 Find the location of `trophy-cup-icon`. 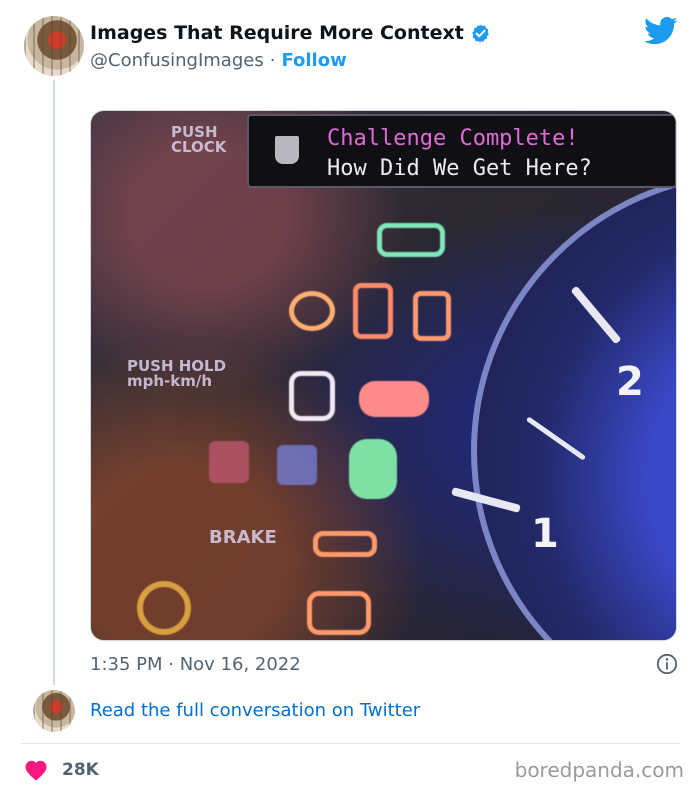

trophy-cup-icon is located at coordinates (287, 150).